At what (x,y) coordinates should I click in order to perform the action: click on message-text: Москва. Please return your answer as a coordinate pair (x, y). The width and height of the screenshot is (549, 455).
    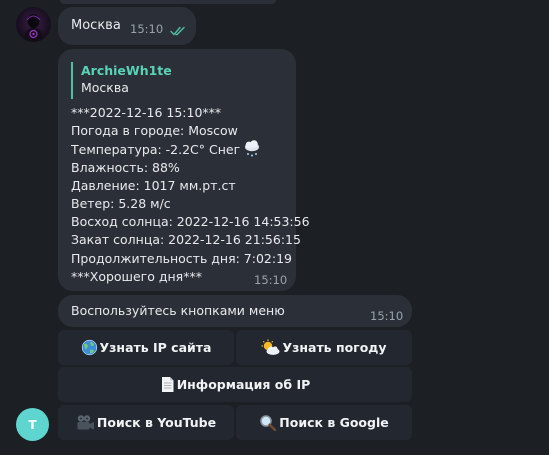
    Looking at the image, I should click on (96, 25).